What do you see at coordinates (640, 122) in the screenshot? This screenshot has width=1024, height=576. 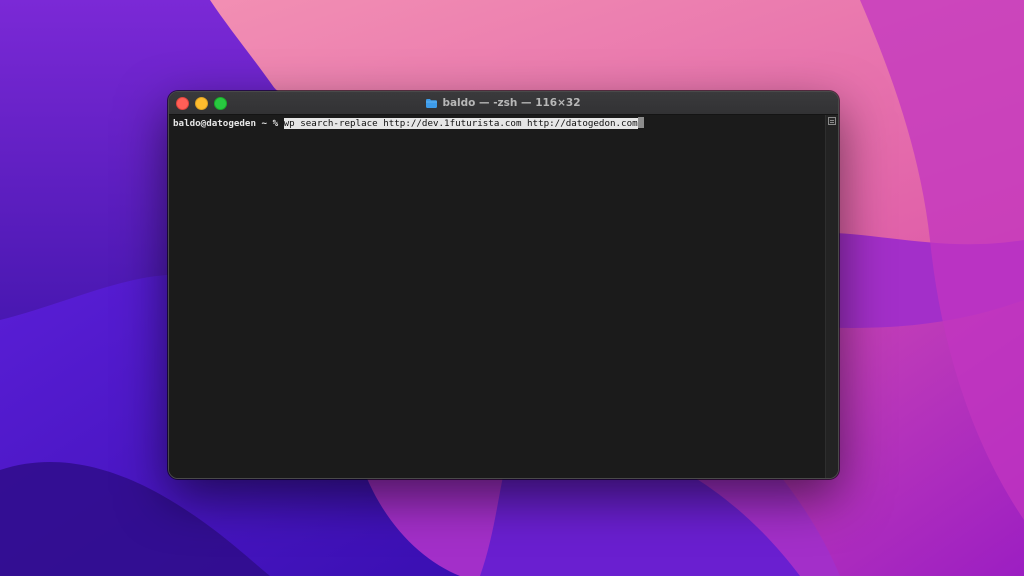 I see `text-cursor` at bounding box center [640, 122].